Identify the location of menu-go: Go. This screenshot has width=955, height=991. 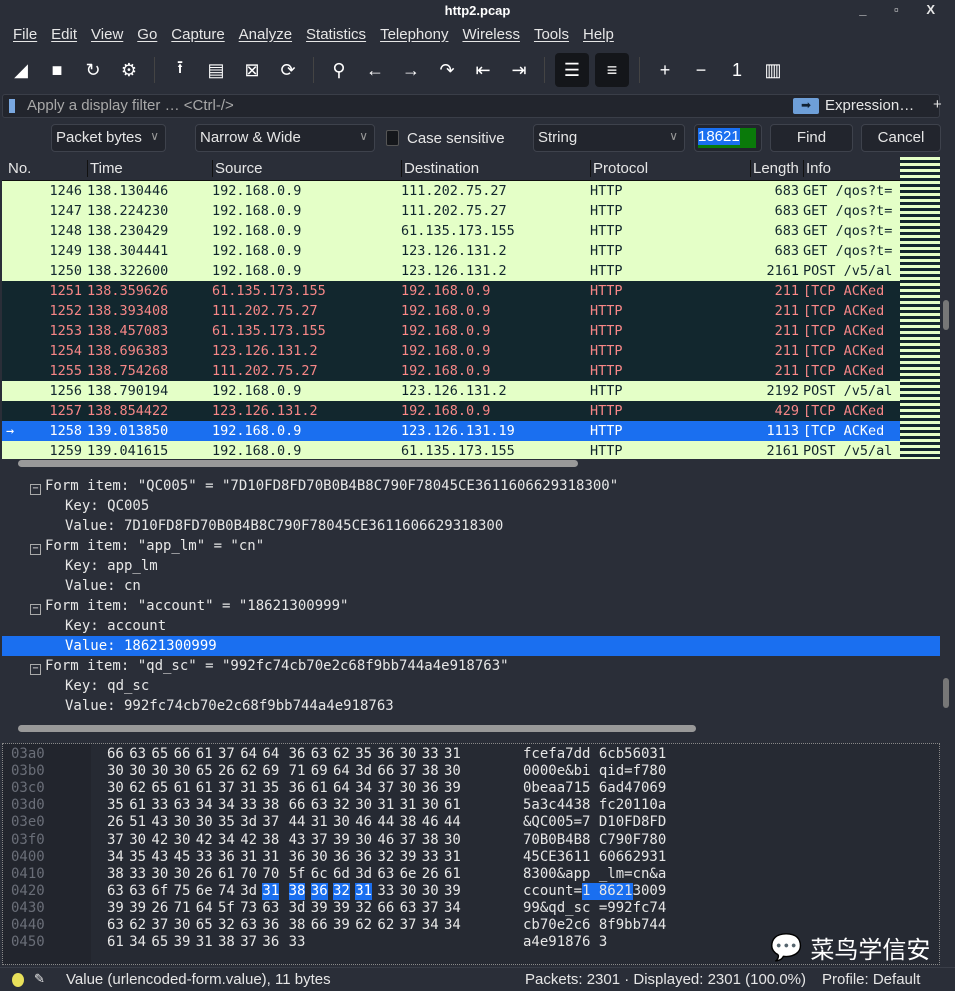
(147, 37).